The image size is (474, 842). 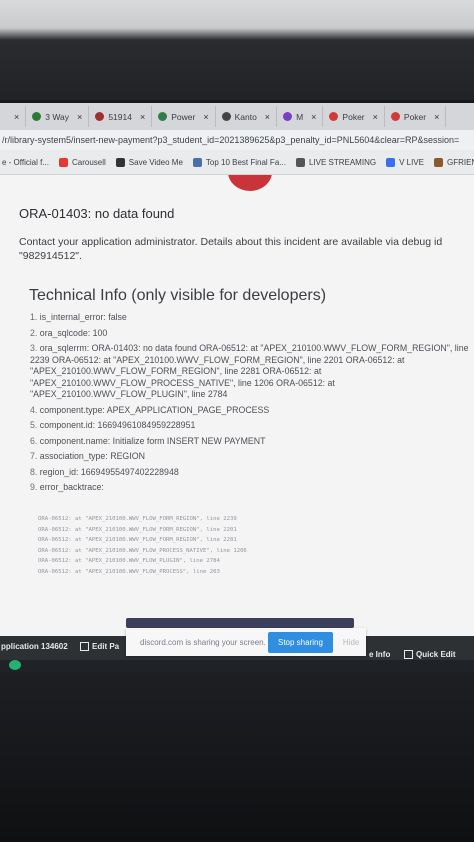 I want to click on edit-page-label: Edit Pa, so click(x=106, y=646).